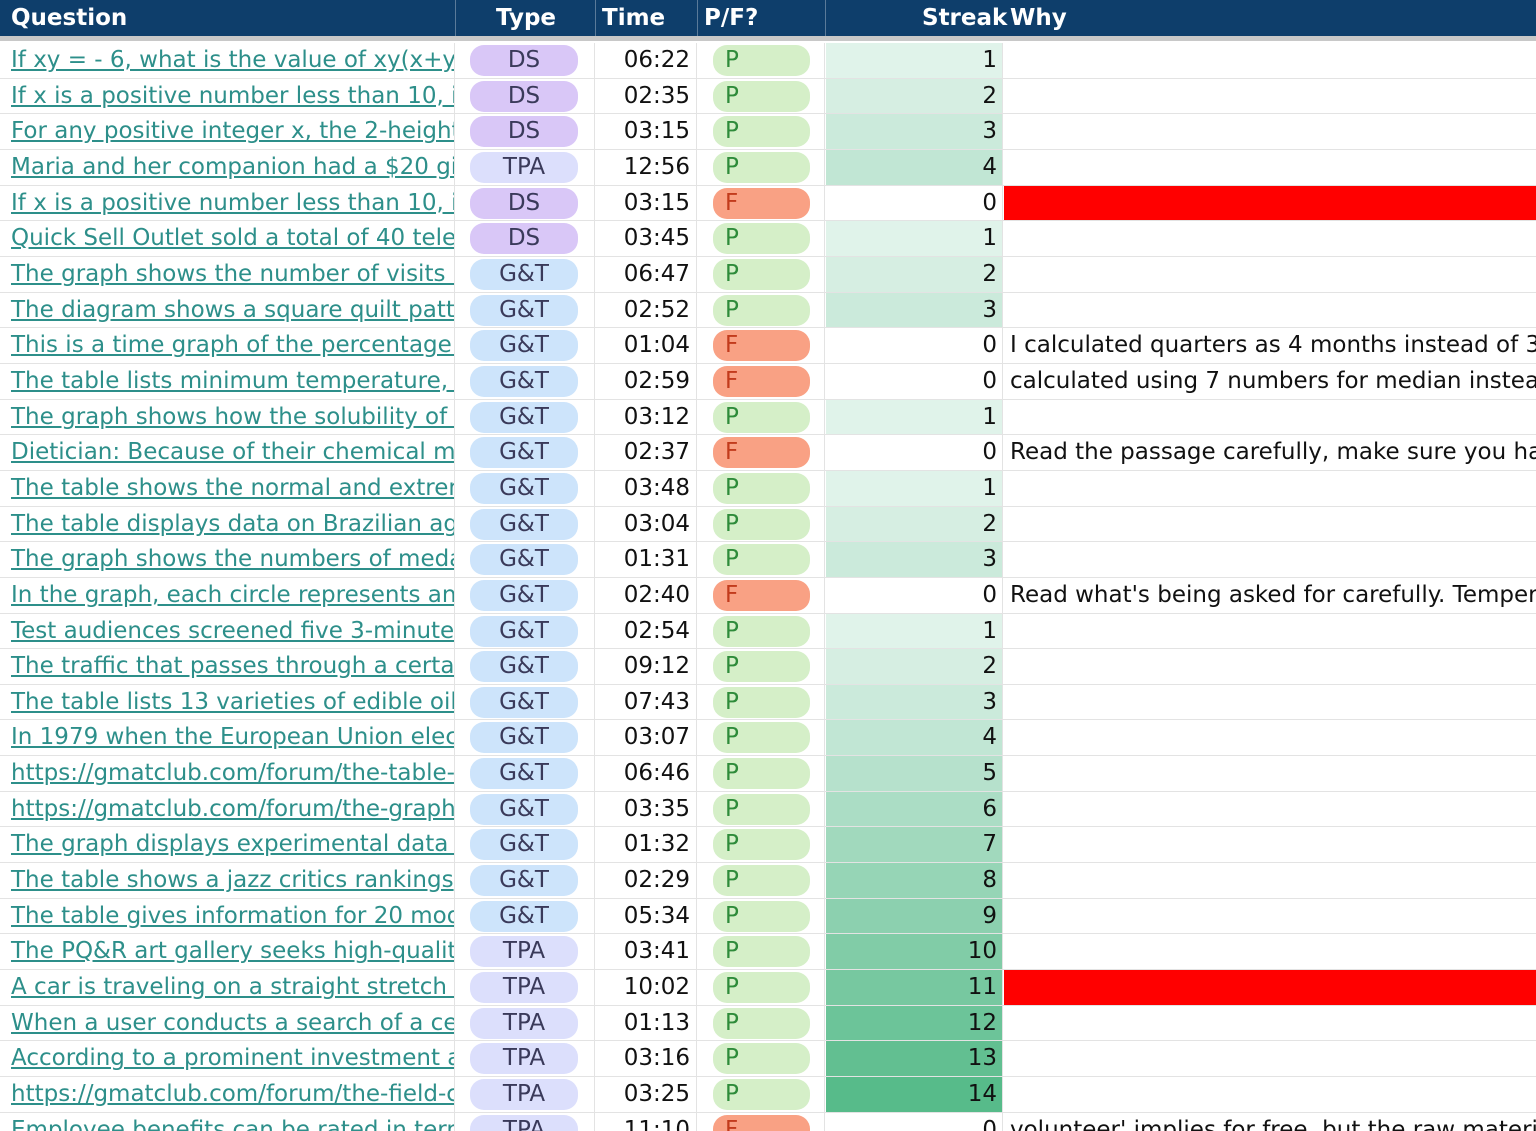  What do you see at coordinates (914, 809) in the screenshot?
I see `streak-cell: 6` at bounding box center [914, 809].